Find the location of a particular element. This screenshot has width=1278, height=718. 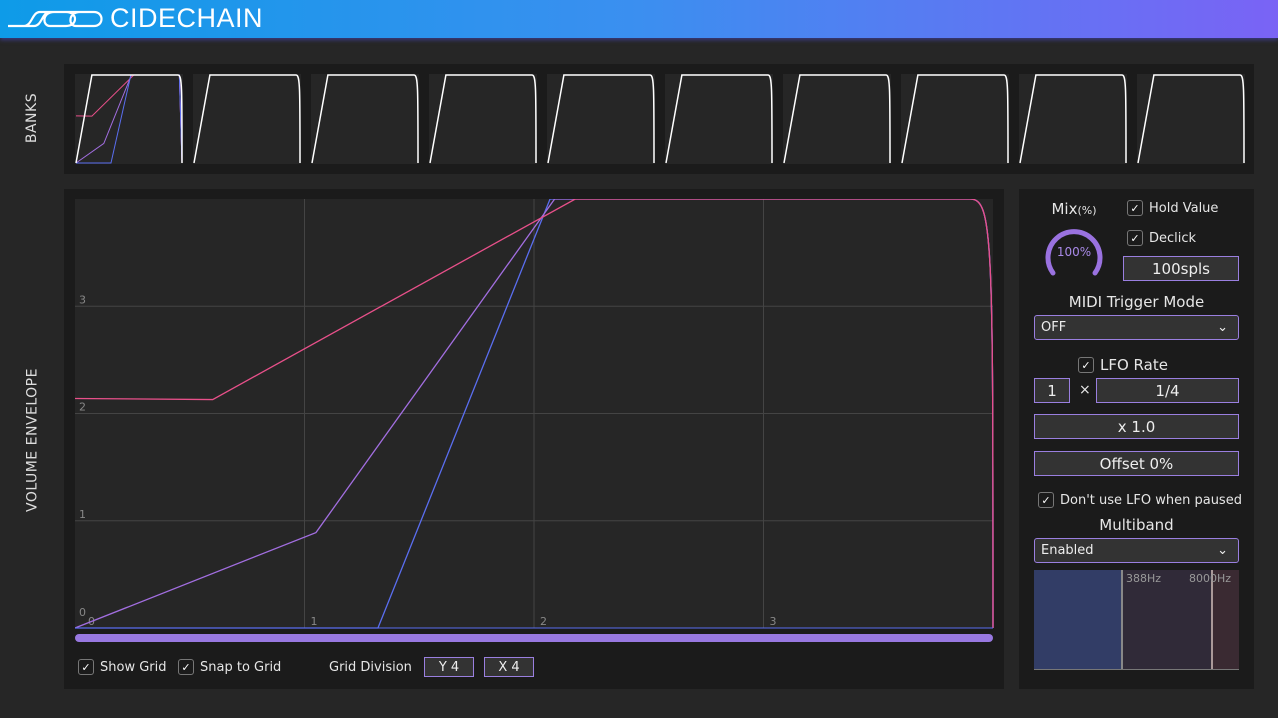

midi-trigger-dropdown: OFF ⌄ is located at coordinates (1136, 327).